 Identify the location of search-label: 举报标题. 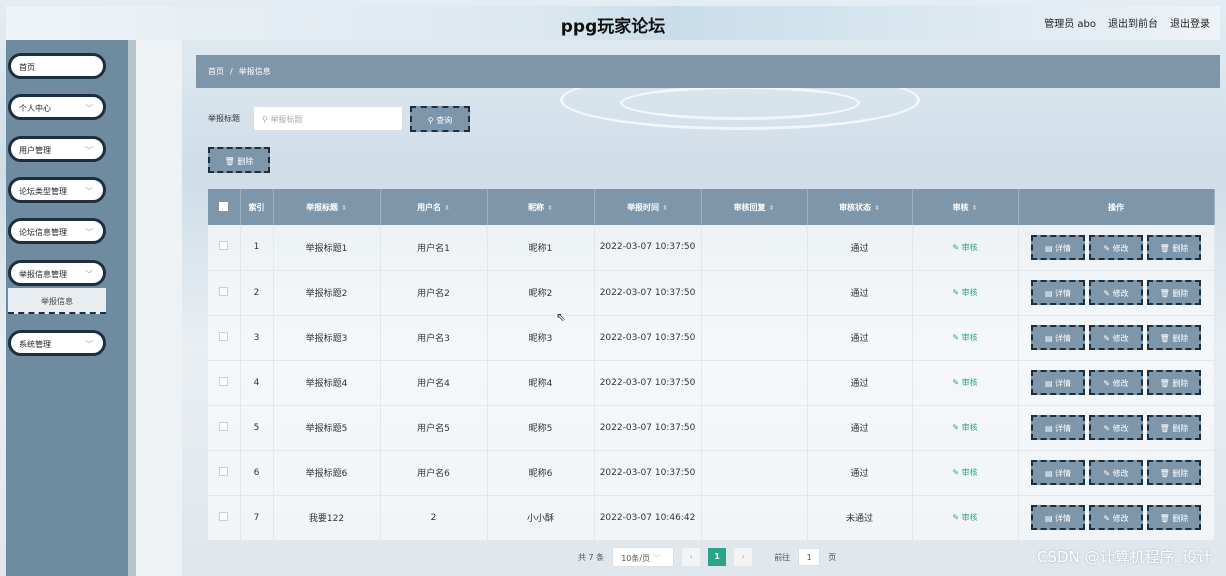
(224, 118).